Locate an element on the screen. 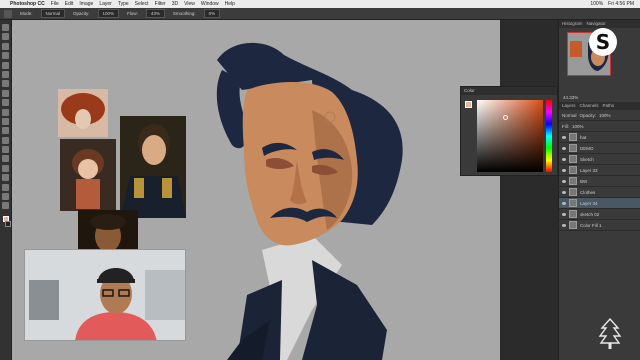 Image resolution: width=640 pixels, height=360 pixels. layer-name: Layer 33 is located at coordinates (589, 170).